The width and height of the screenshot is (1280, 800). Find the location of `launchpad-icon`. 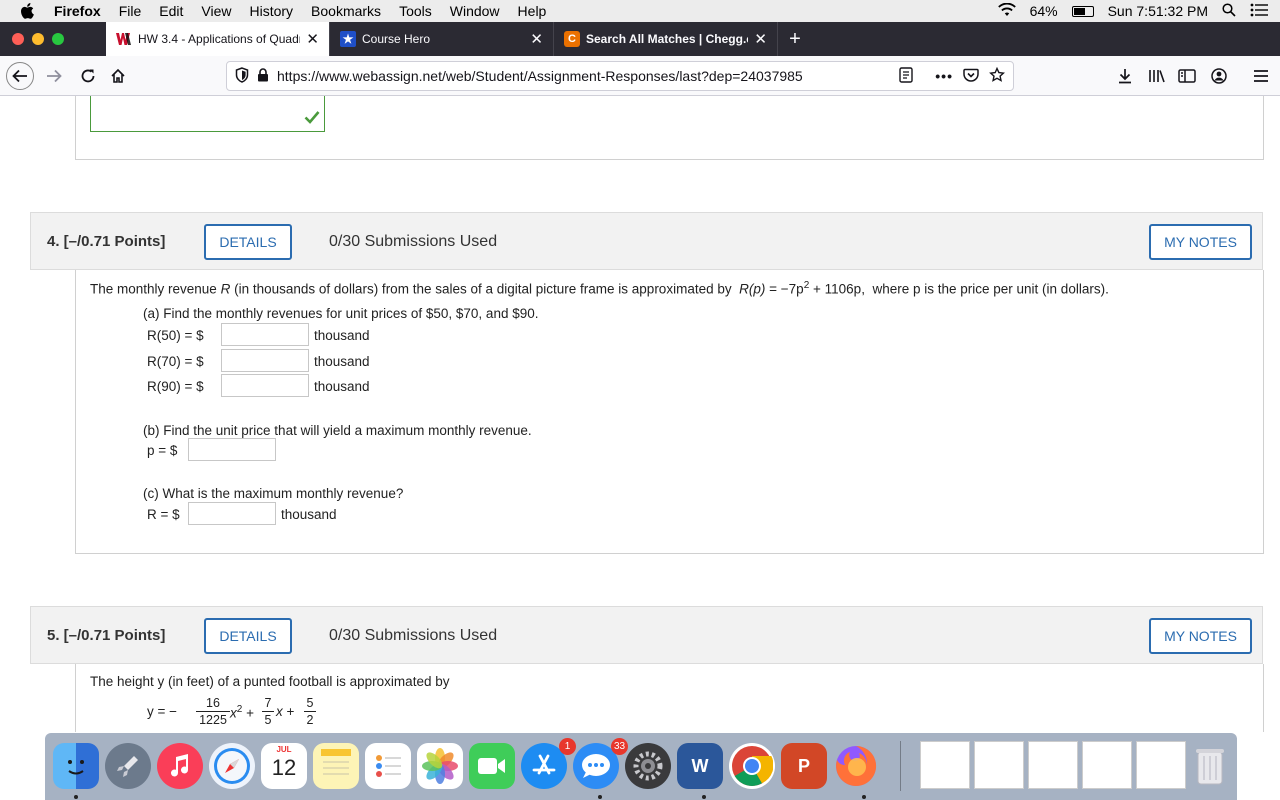

launchpad-icon is located at coordinates (128, 766).